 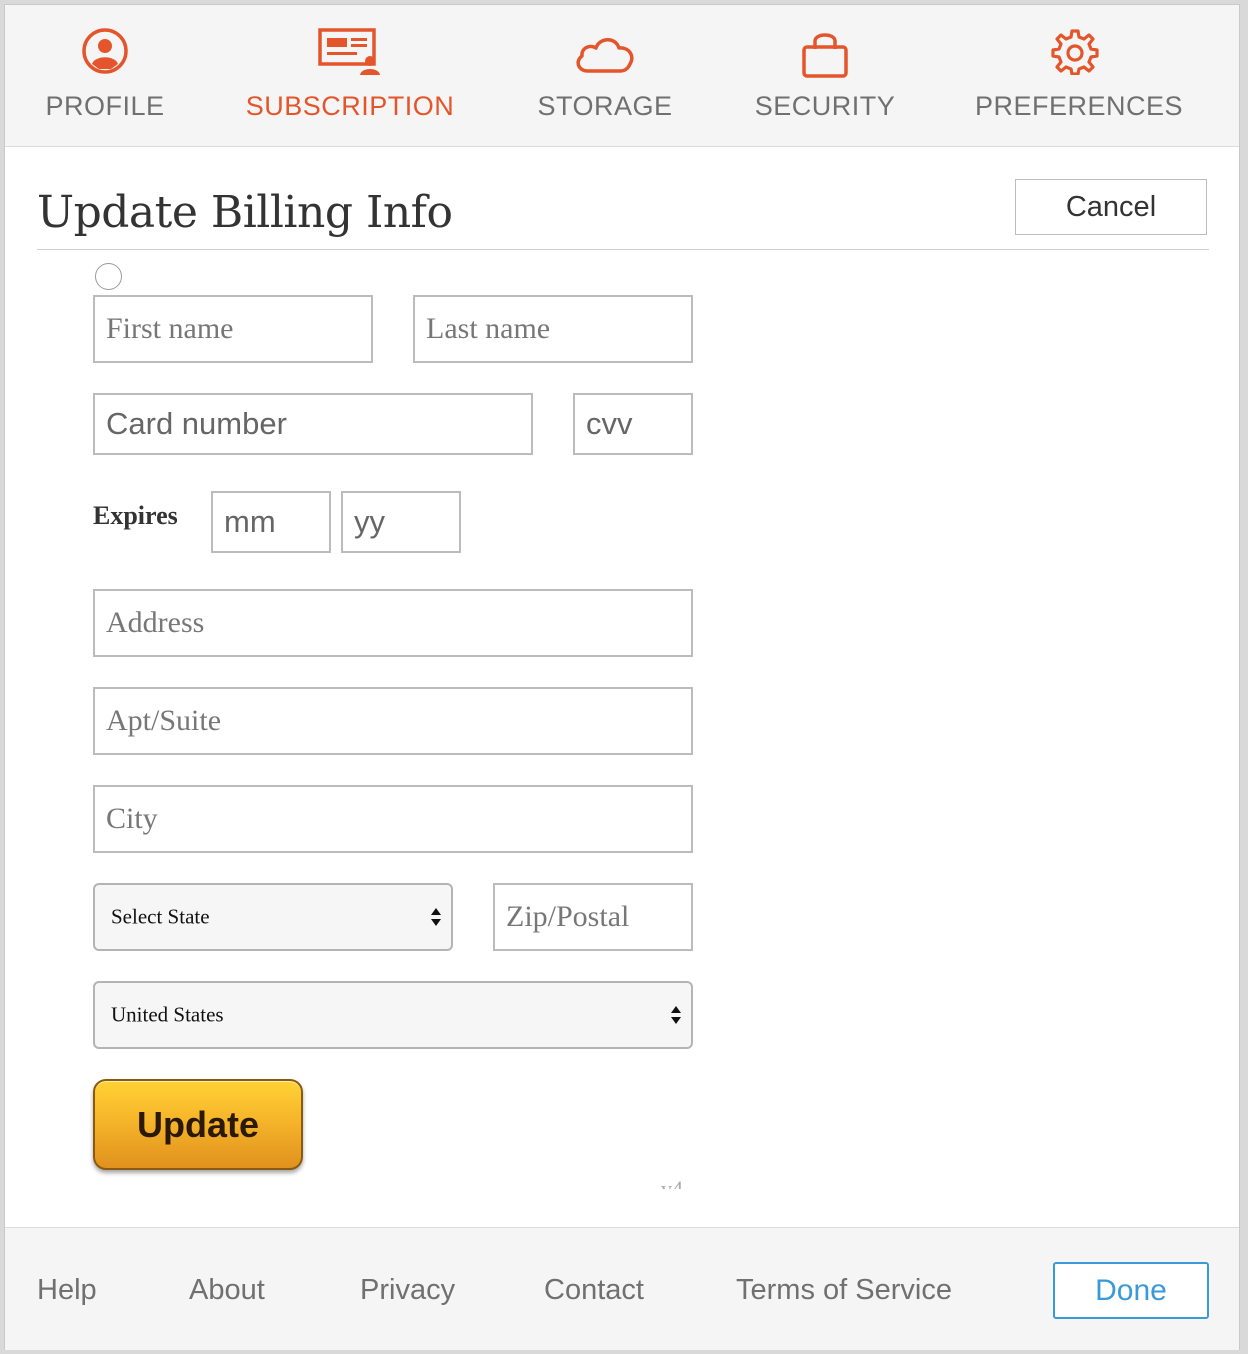 I want to click on footer-link-privacy: Privacy, so click(x=407, y=1290).